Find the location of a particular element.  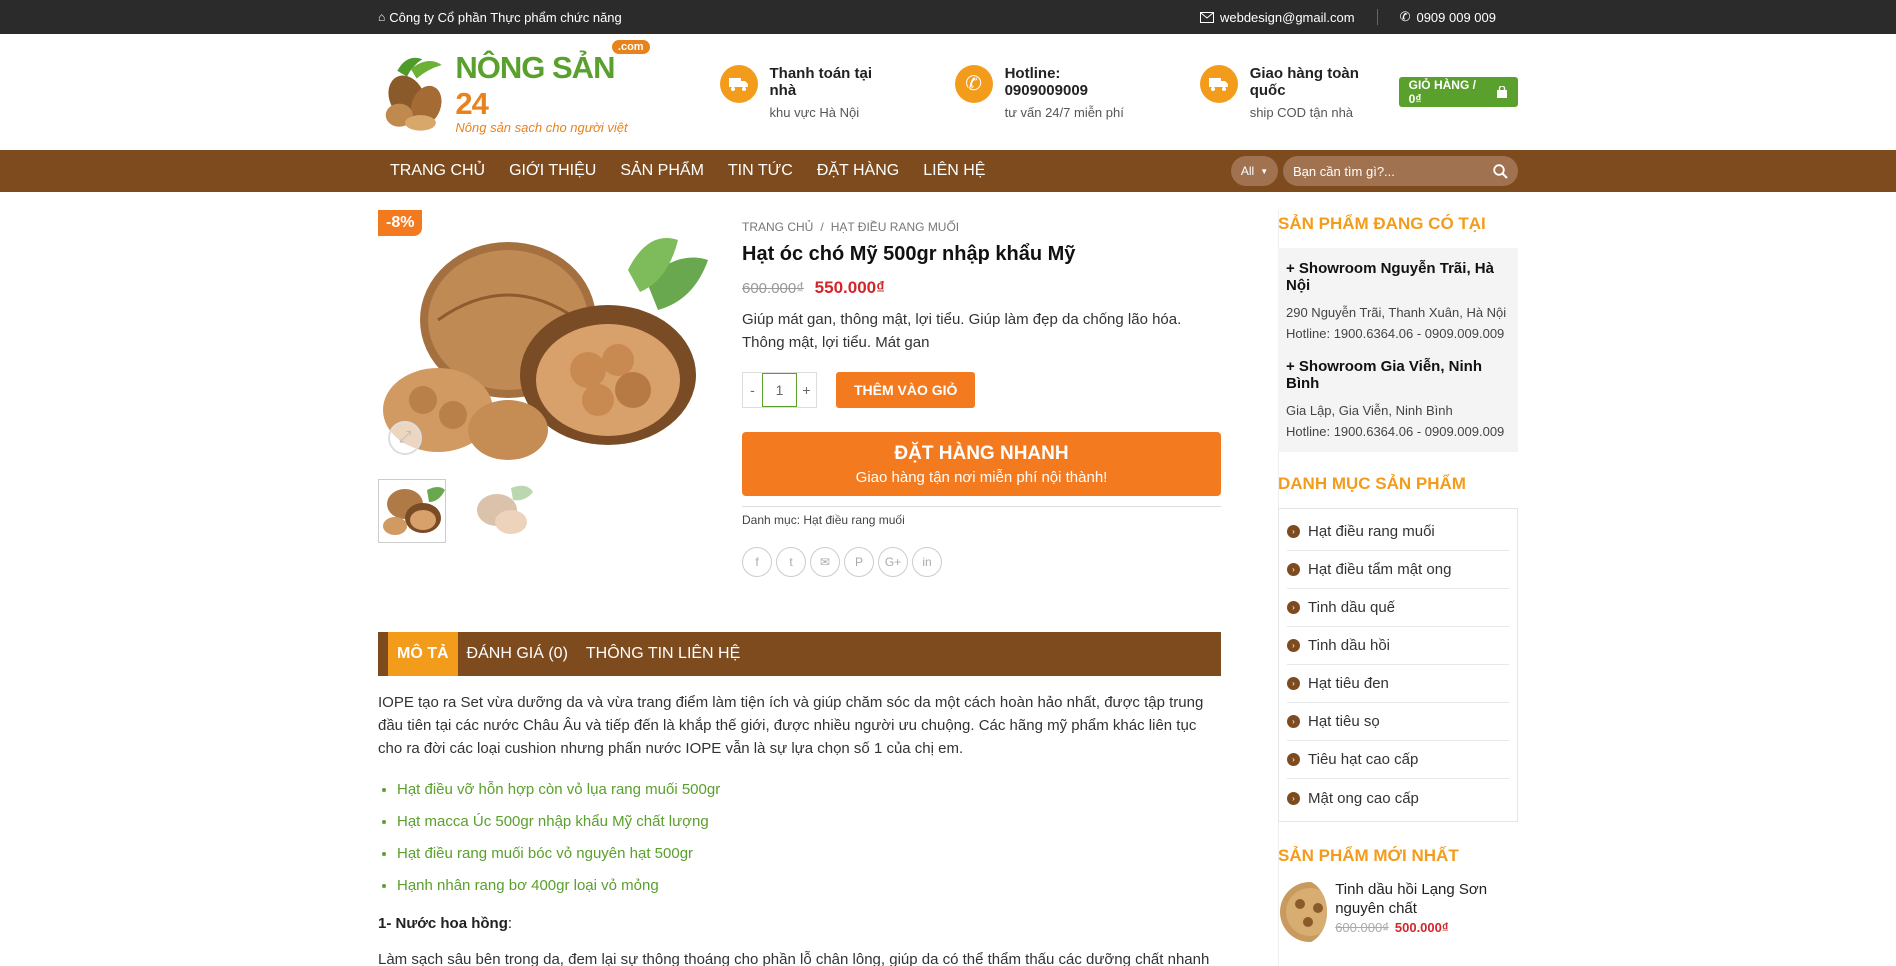

email-link: webdesign@gmail.com is located at coordinates (1277, 17).